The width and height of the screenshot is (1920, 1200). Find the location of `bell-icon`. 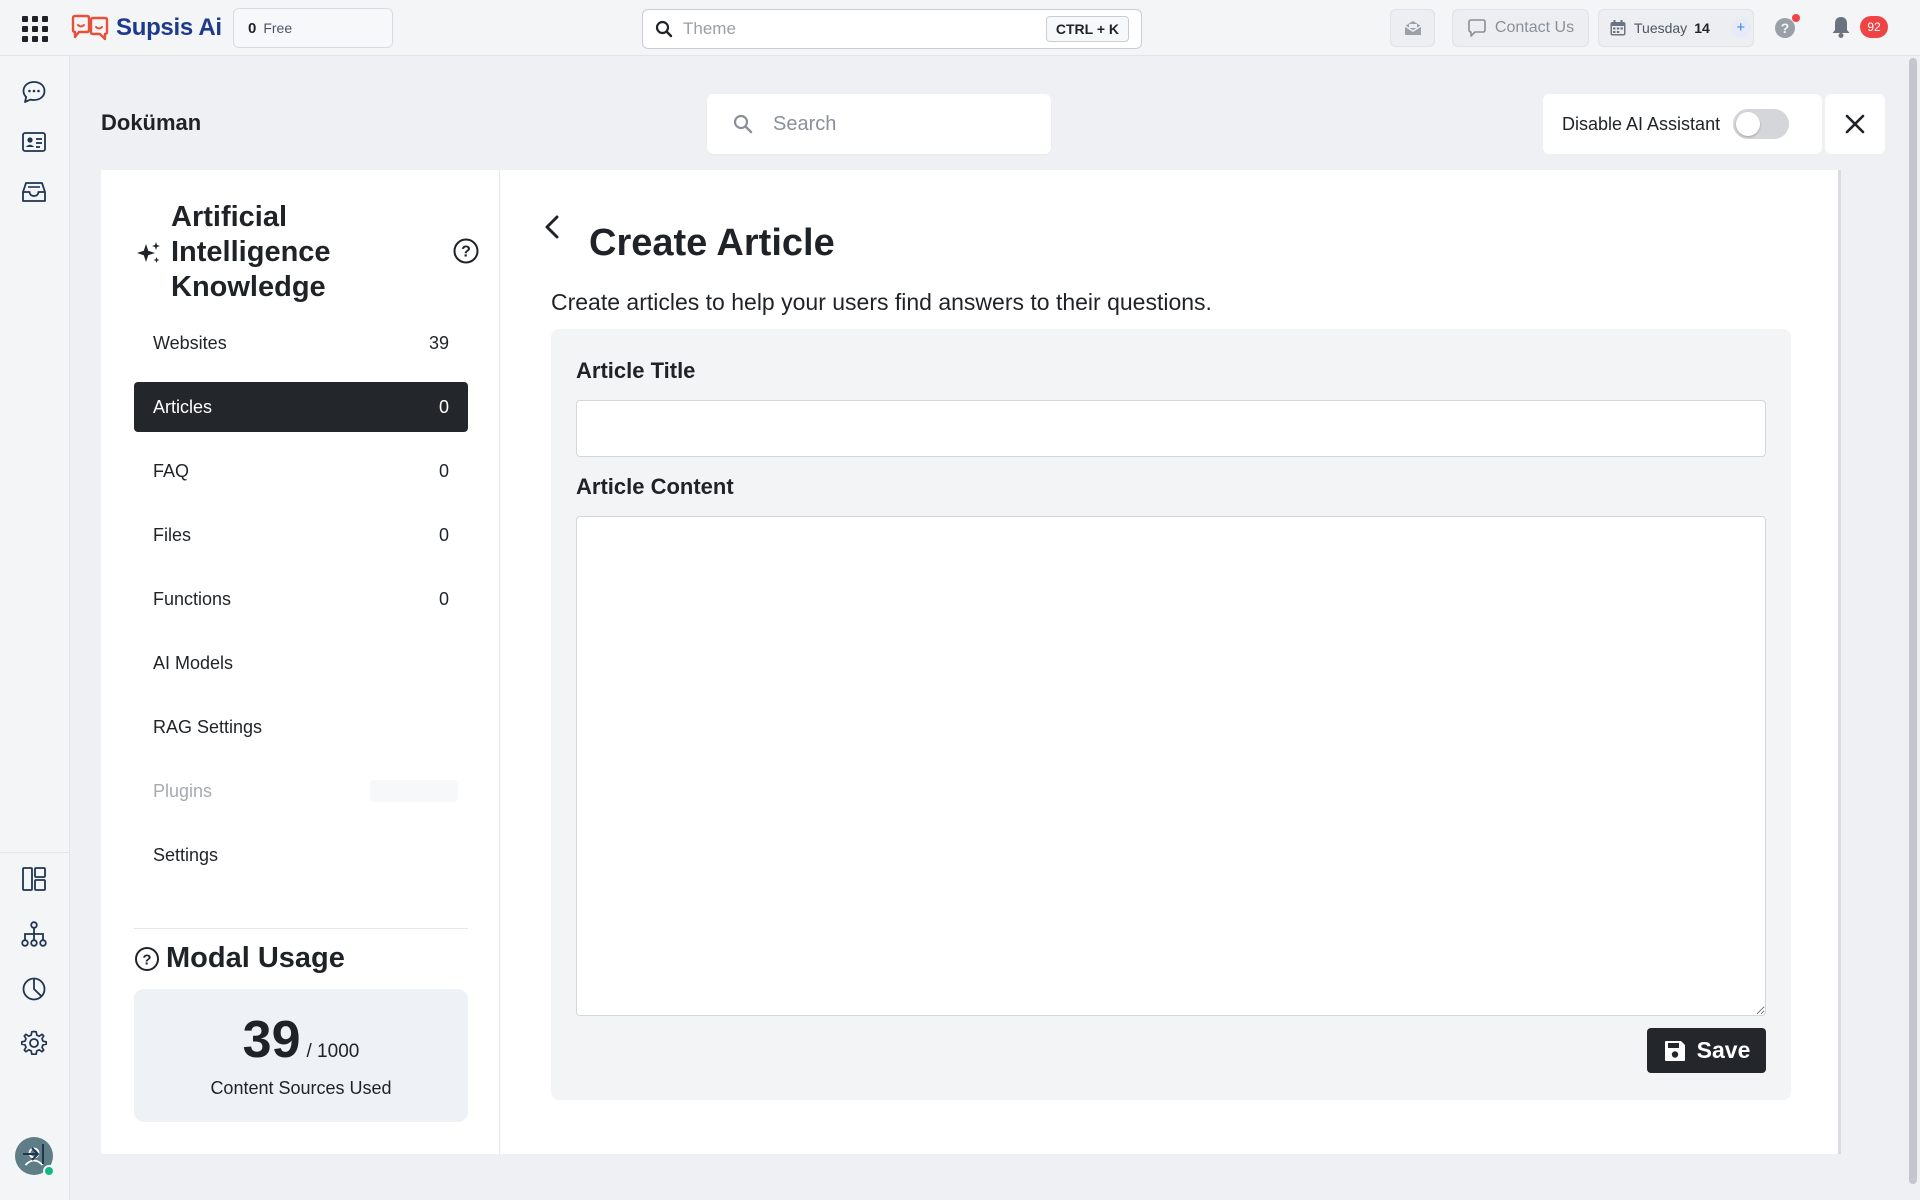

bell-icon is located at coordinates (1841, 27).